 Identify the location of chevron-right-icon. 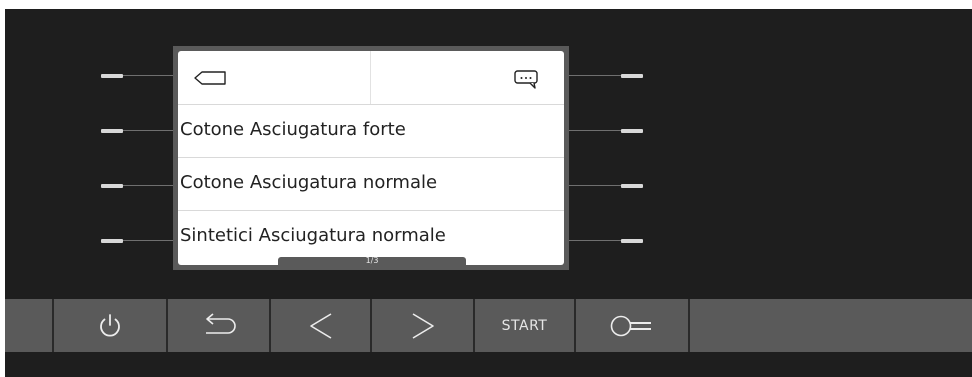
(423, 325).